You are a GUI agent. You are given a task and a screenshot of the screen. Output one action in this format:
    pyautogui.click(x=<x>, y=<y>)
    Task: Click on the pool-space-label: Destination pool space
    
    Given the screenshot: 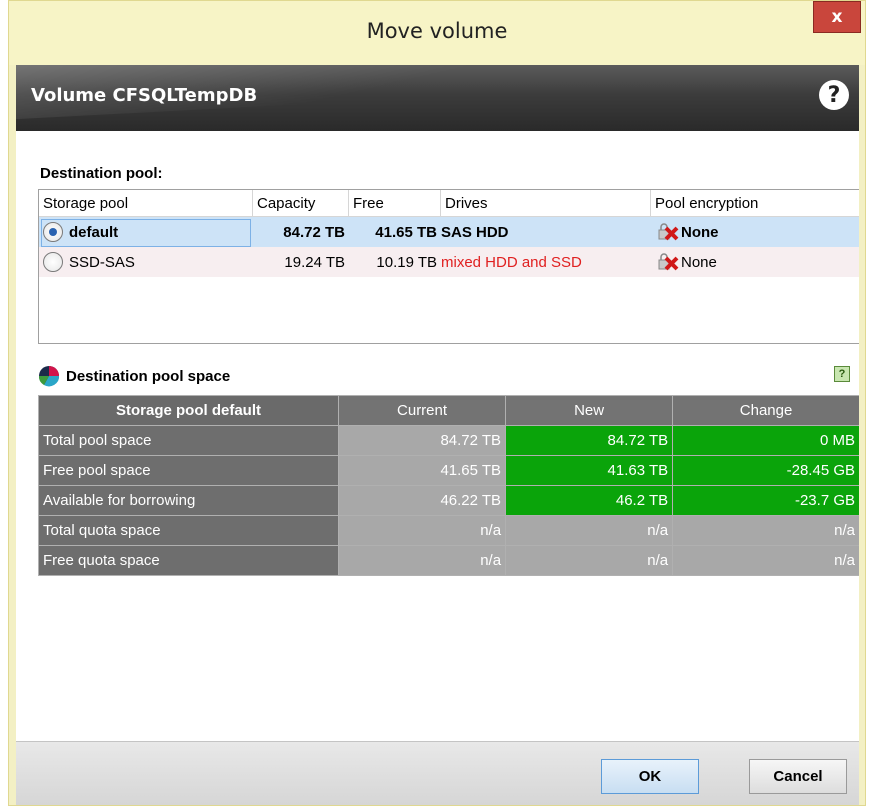 What is the action you would take?
    pyautogui.click(x=148, y=376)
    